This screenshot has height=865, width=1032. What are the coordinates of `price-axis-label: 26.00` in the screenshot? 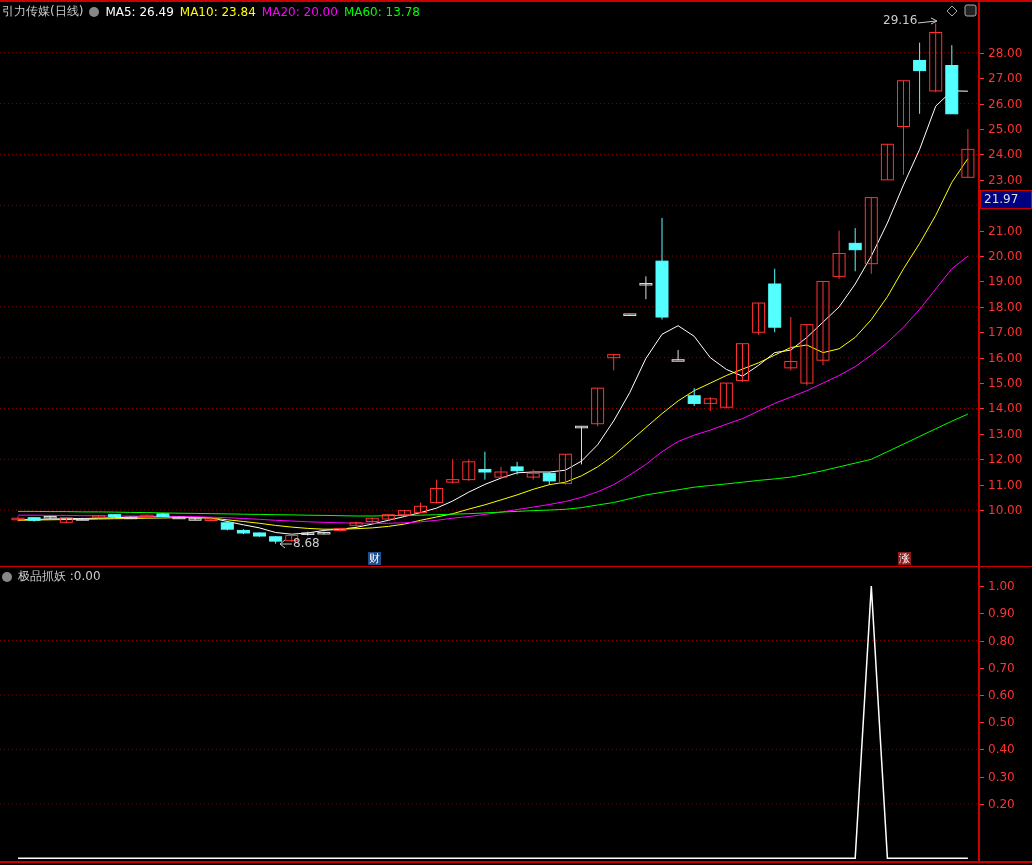 It's located at (1005, 103).